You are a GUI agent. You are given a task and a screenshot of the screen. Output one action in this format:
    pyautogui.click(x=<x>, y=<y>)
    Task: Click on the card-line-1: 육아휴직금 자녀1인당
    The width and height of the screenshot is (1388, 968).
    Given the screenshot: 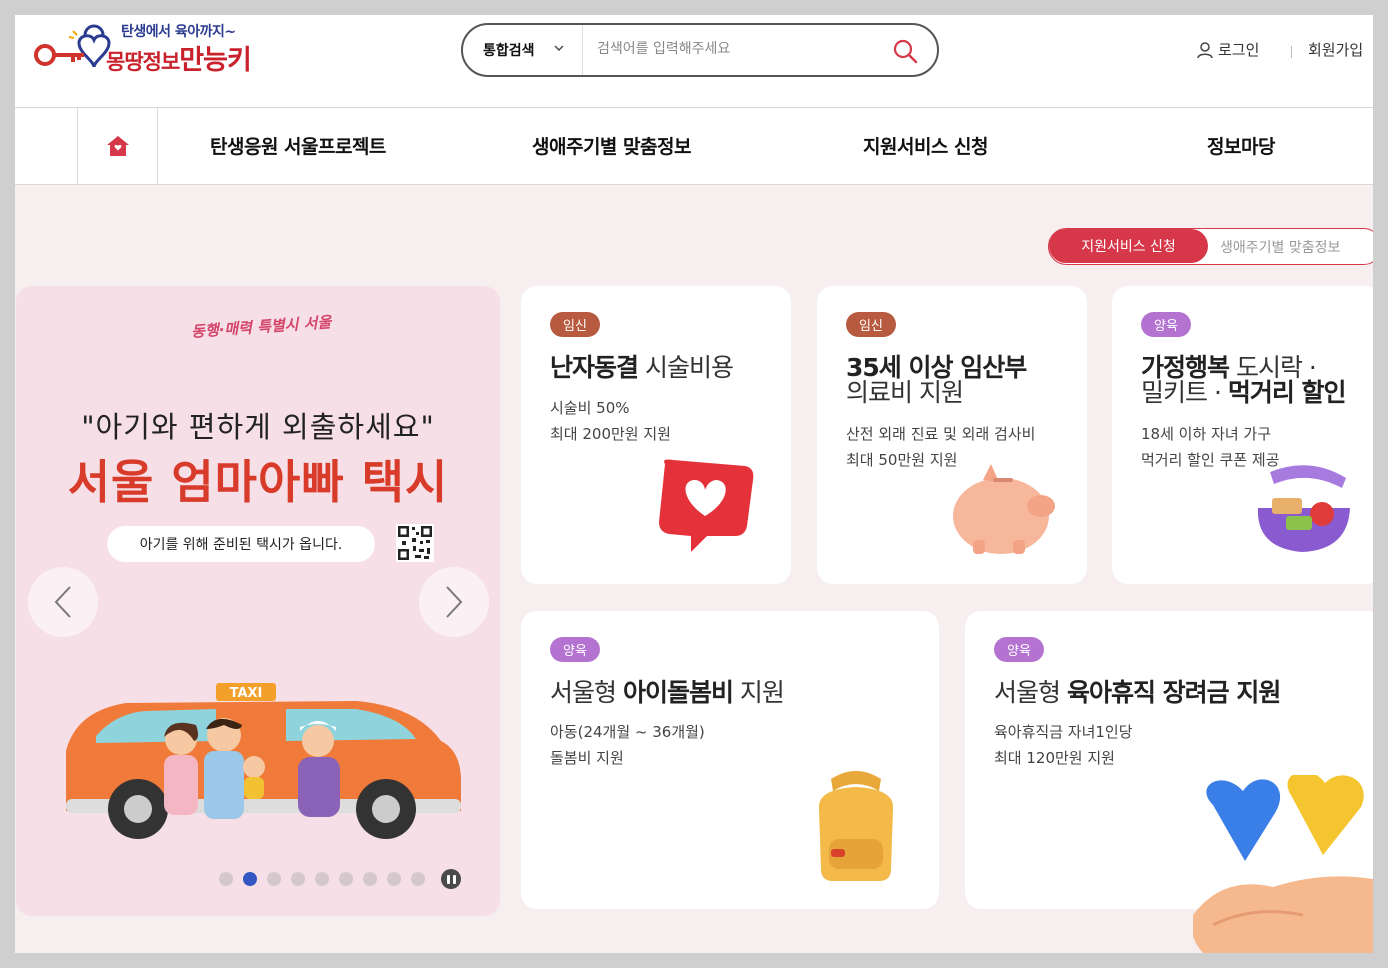 What is the action you would take?
    pyautogui.click(x=1063, y=732)
    